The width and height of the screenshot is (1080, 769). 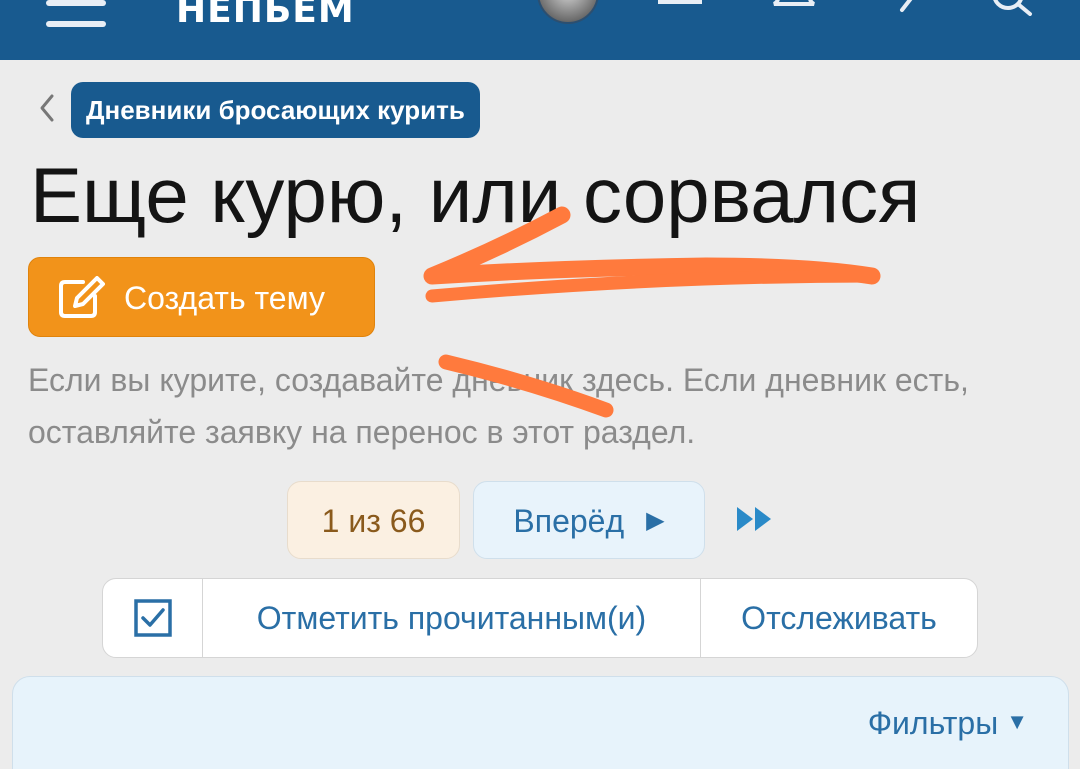 I want to click on search-icon, so click(x=1013, y=8).